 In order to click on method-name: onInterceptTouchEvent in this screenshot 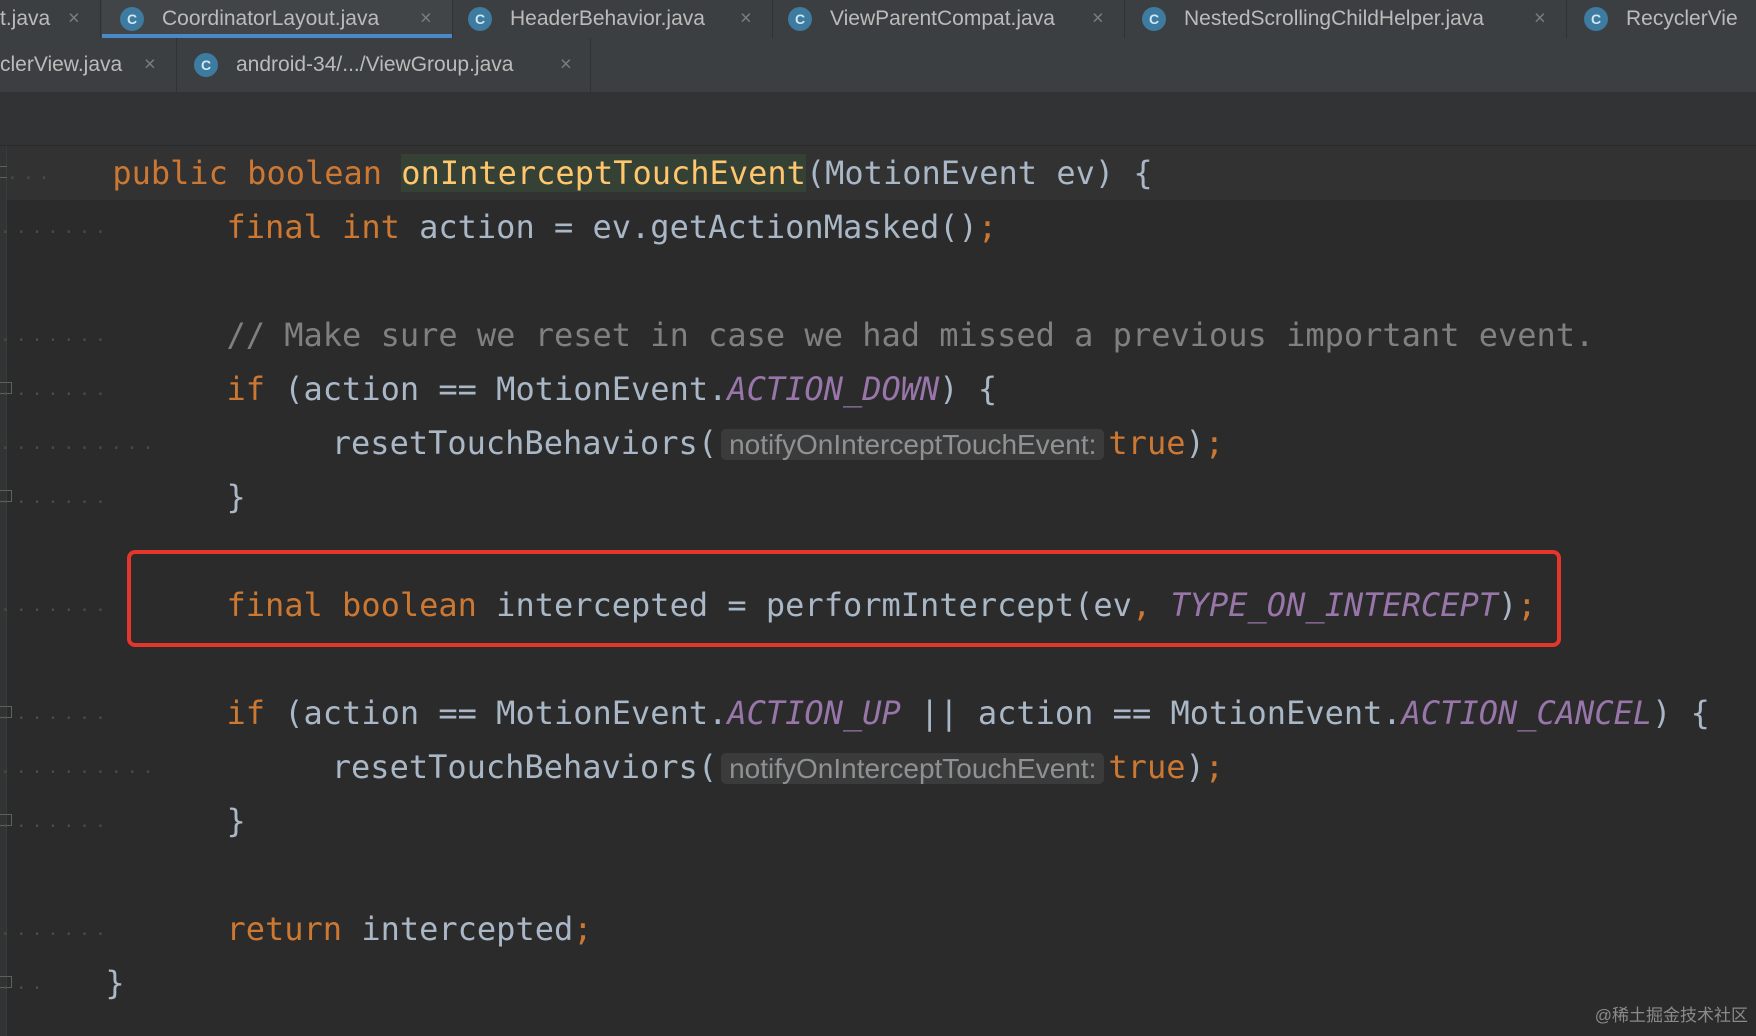, I will do `click(603, 173)`.